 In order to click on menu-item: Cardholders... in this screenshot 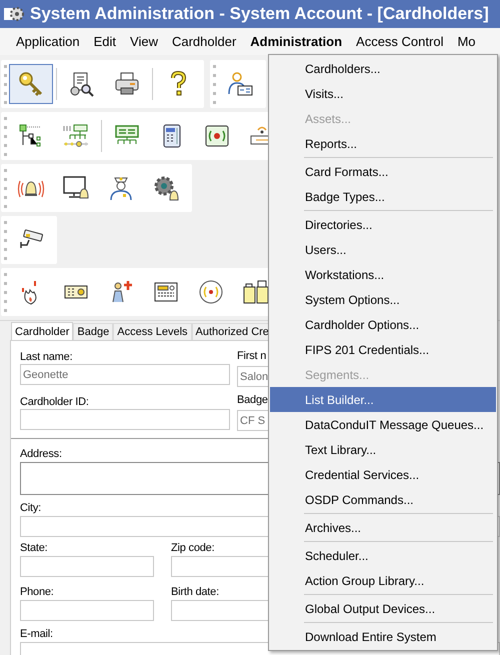, I will do `click(383, 68)`.